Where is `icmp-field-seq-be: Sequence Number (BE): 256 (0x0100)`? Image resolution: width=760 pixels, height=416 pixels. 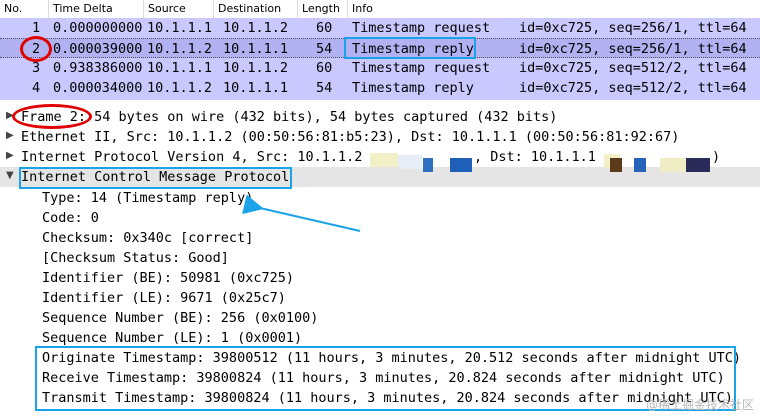
icmp-field-seq-be: Sequence Number (BE): 256 (0x0100) is located at coordinates (380, 318).